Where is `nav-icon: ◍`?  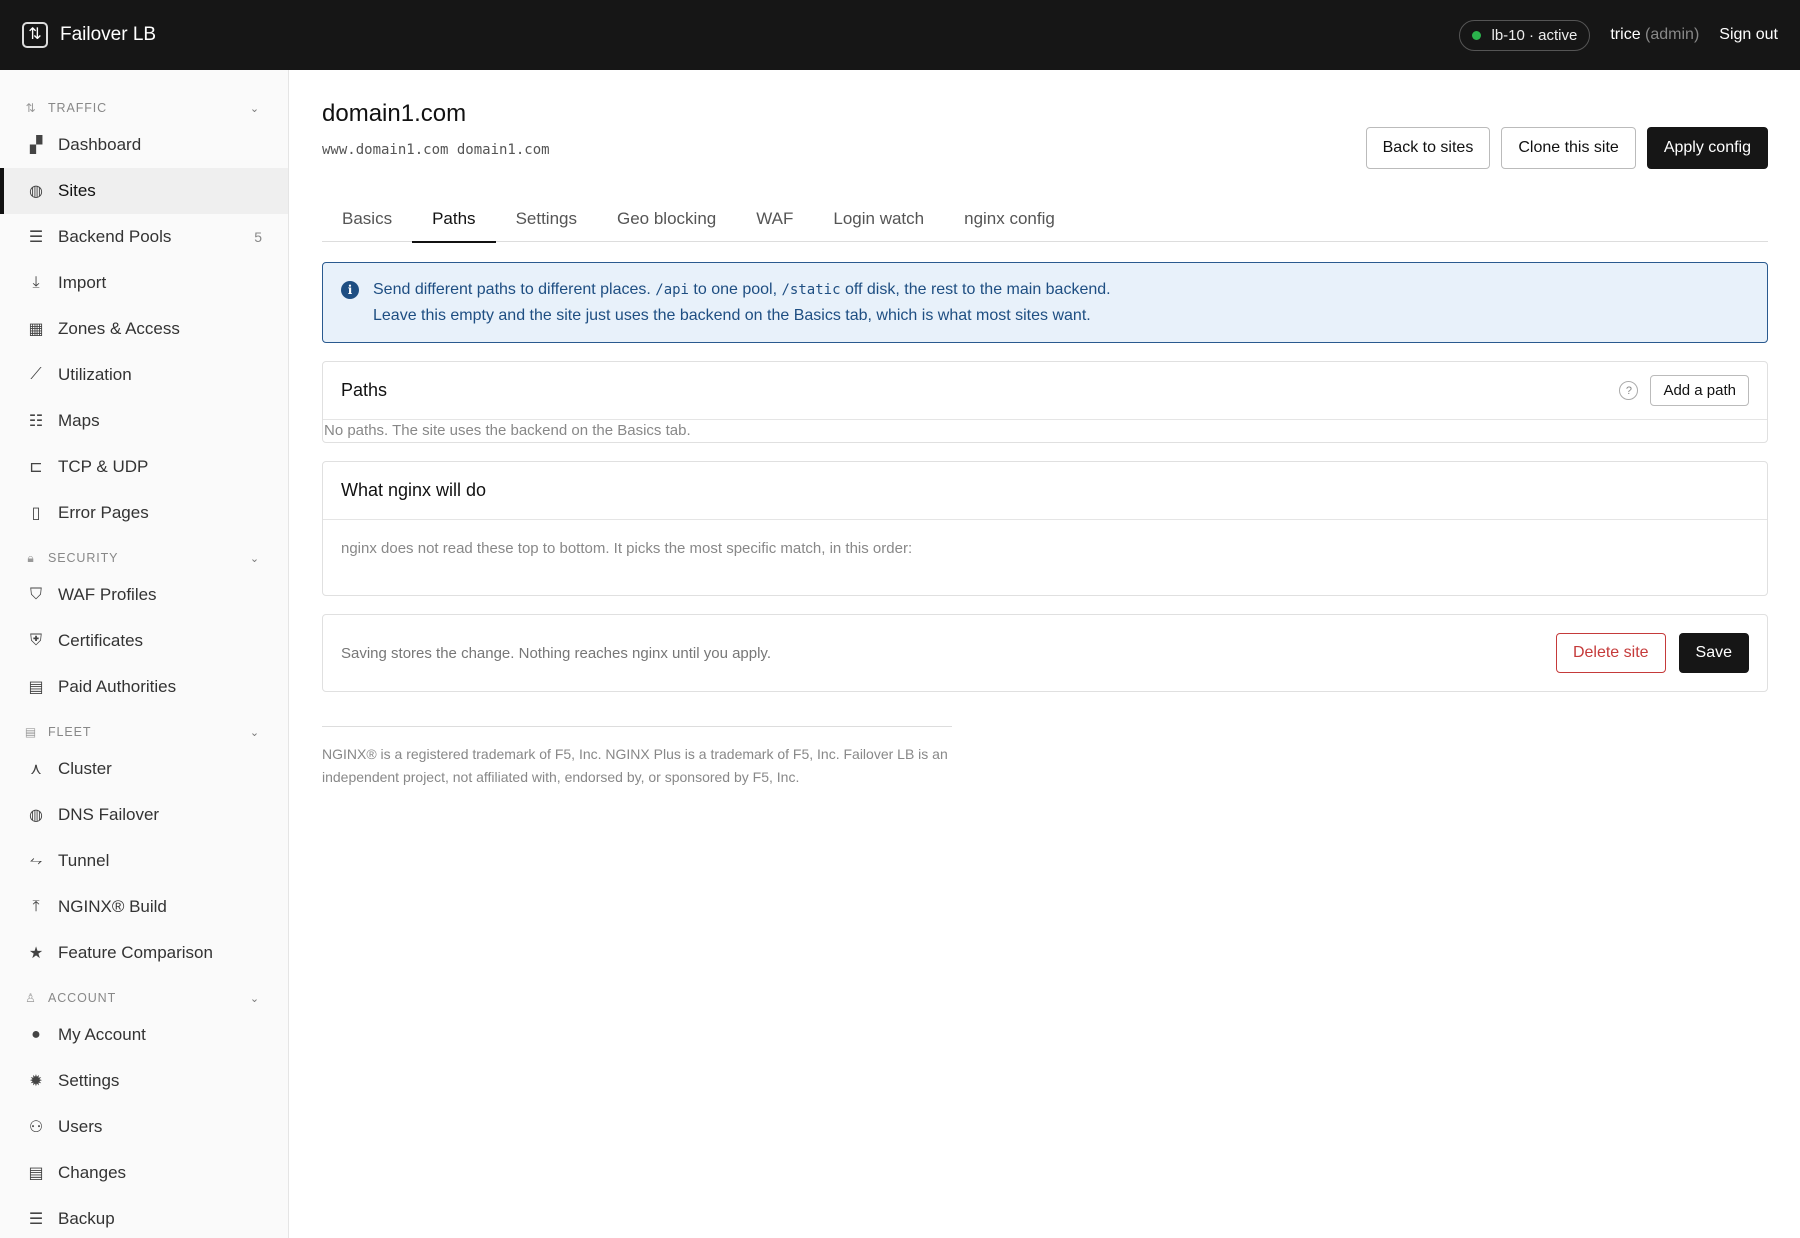 nav-icon: ◍ is located at coordinates (36, 191).